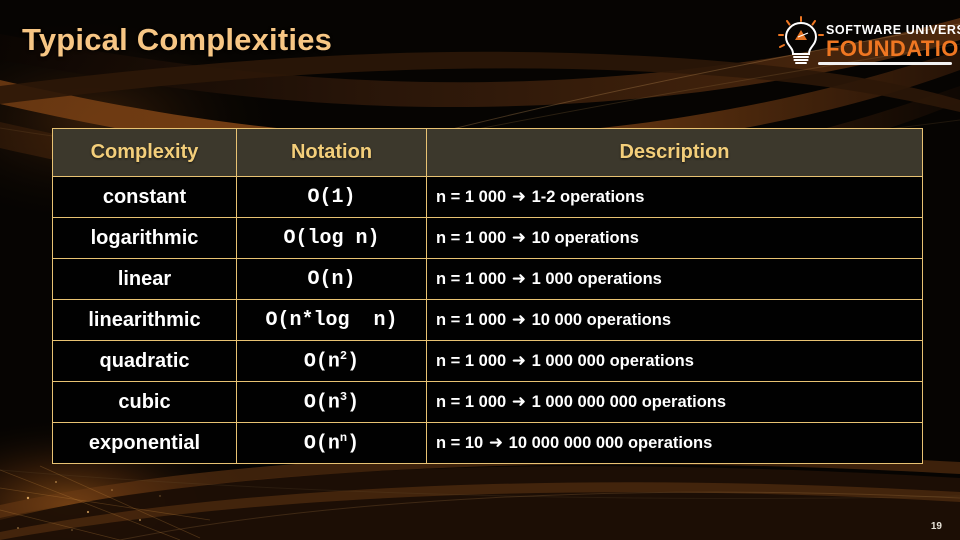  I want to click on table-row: constant O(1) n = 1 000 ➜ 1-2 operations, so click(487, 197).